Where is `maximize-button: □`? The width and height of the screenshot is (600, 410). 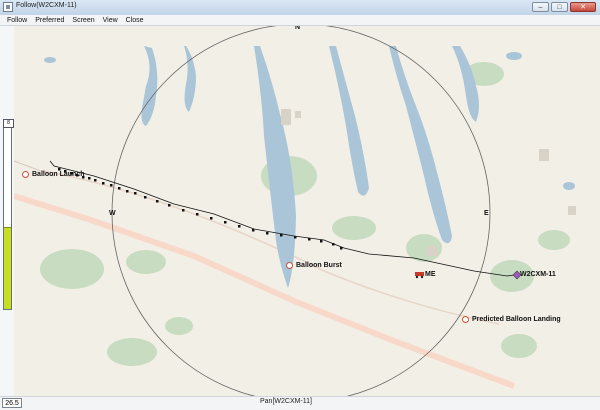 maximize-button: □ is located at coordinates (559, 7).